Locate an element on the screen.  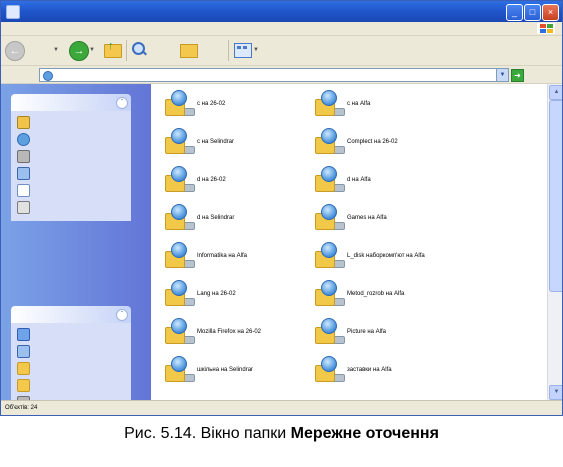
network-share-item: d на Selindrar is located at coordinates (238, 220).